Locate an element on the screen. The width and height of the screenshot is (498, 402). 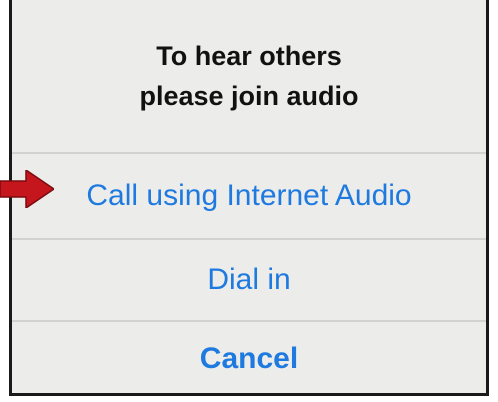
dialog-title-line-2: please join audio is located at coordinates (249, 96).